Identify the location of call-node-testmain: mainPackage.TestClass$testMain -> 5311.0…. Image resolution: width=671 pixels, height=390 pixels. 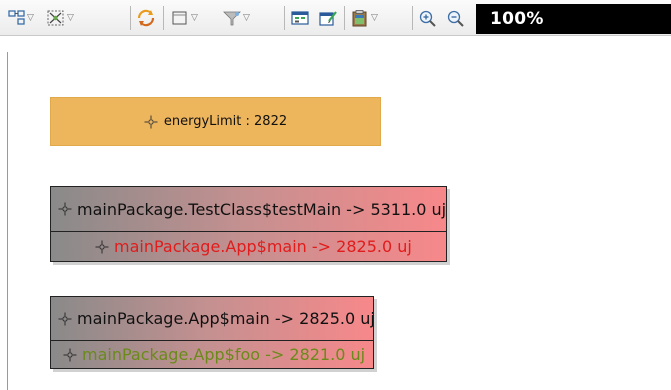
(248, 209).